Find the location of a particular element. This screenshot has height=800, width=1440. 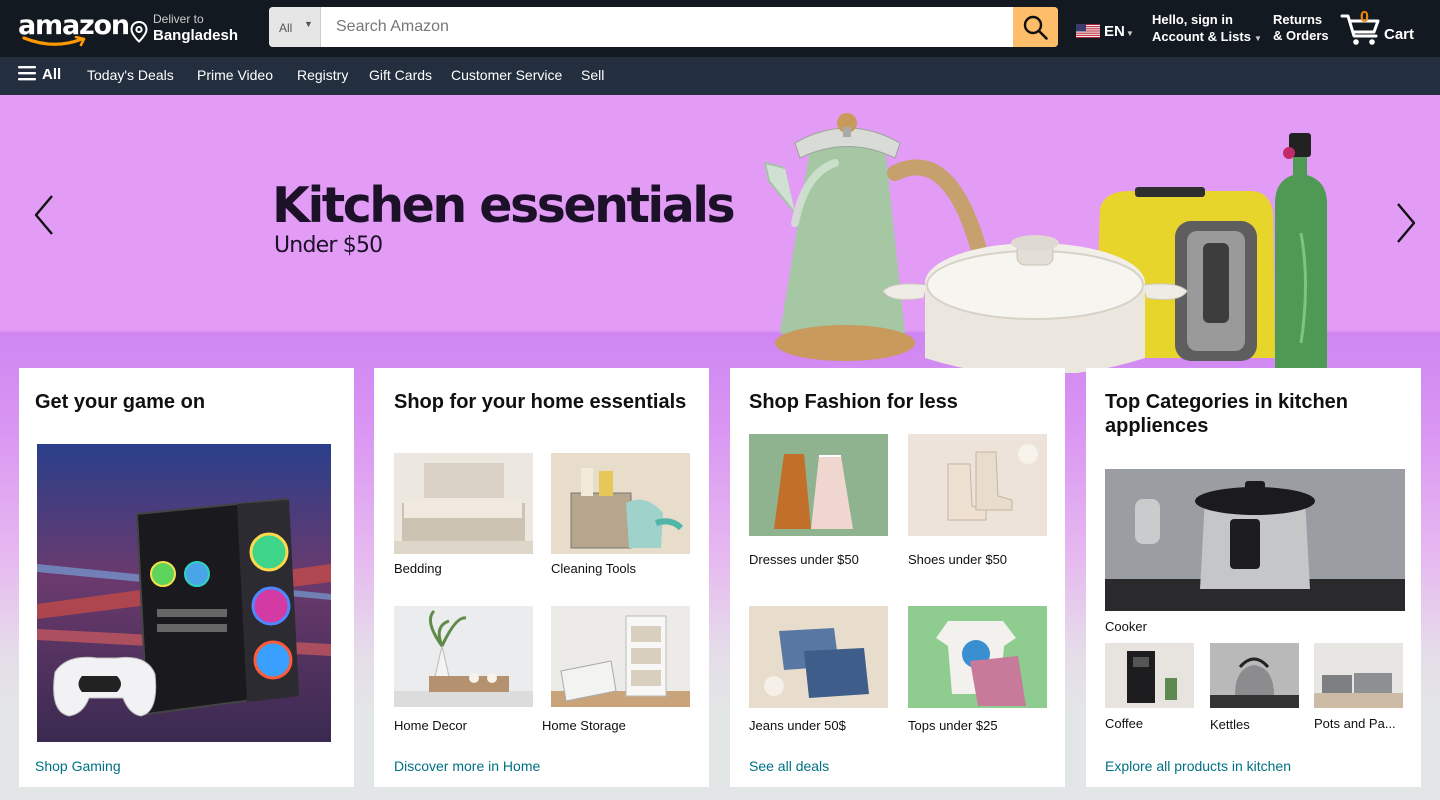

kettle-image is located at coordinates (1254, 675).